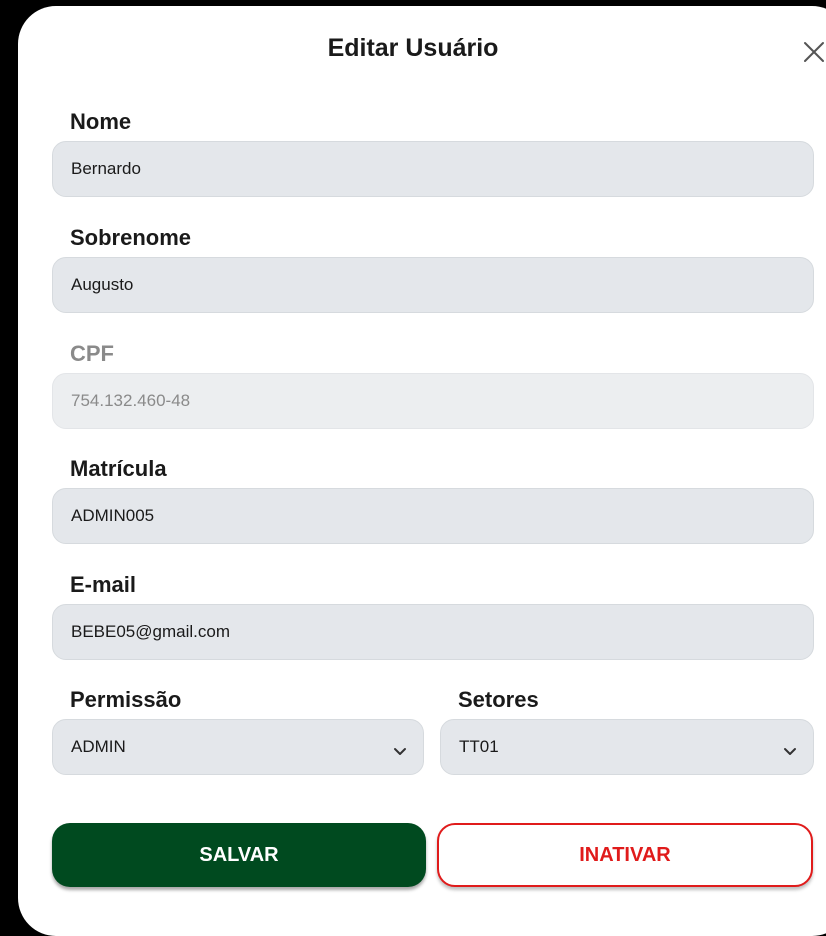 The image size is (826, 936). What do you see at coordinates (479, 746) in the screenshot?
I see `setores-selected-value: TT01` at bounding box center [479, 746].